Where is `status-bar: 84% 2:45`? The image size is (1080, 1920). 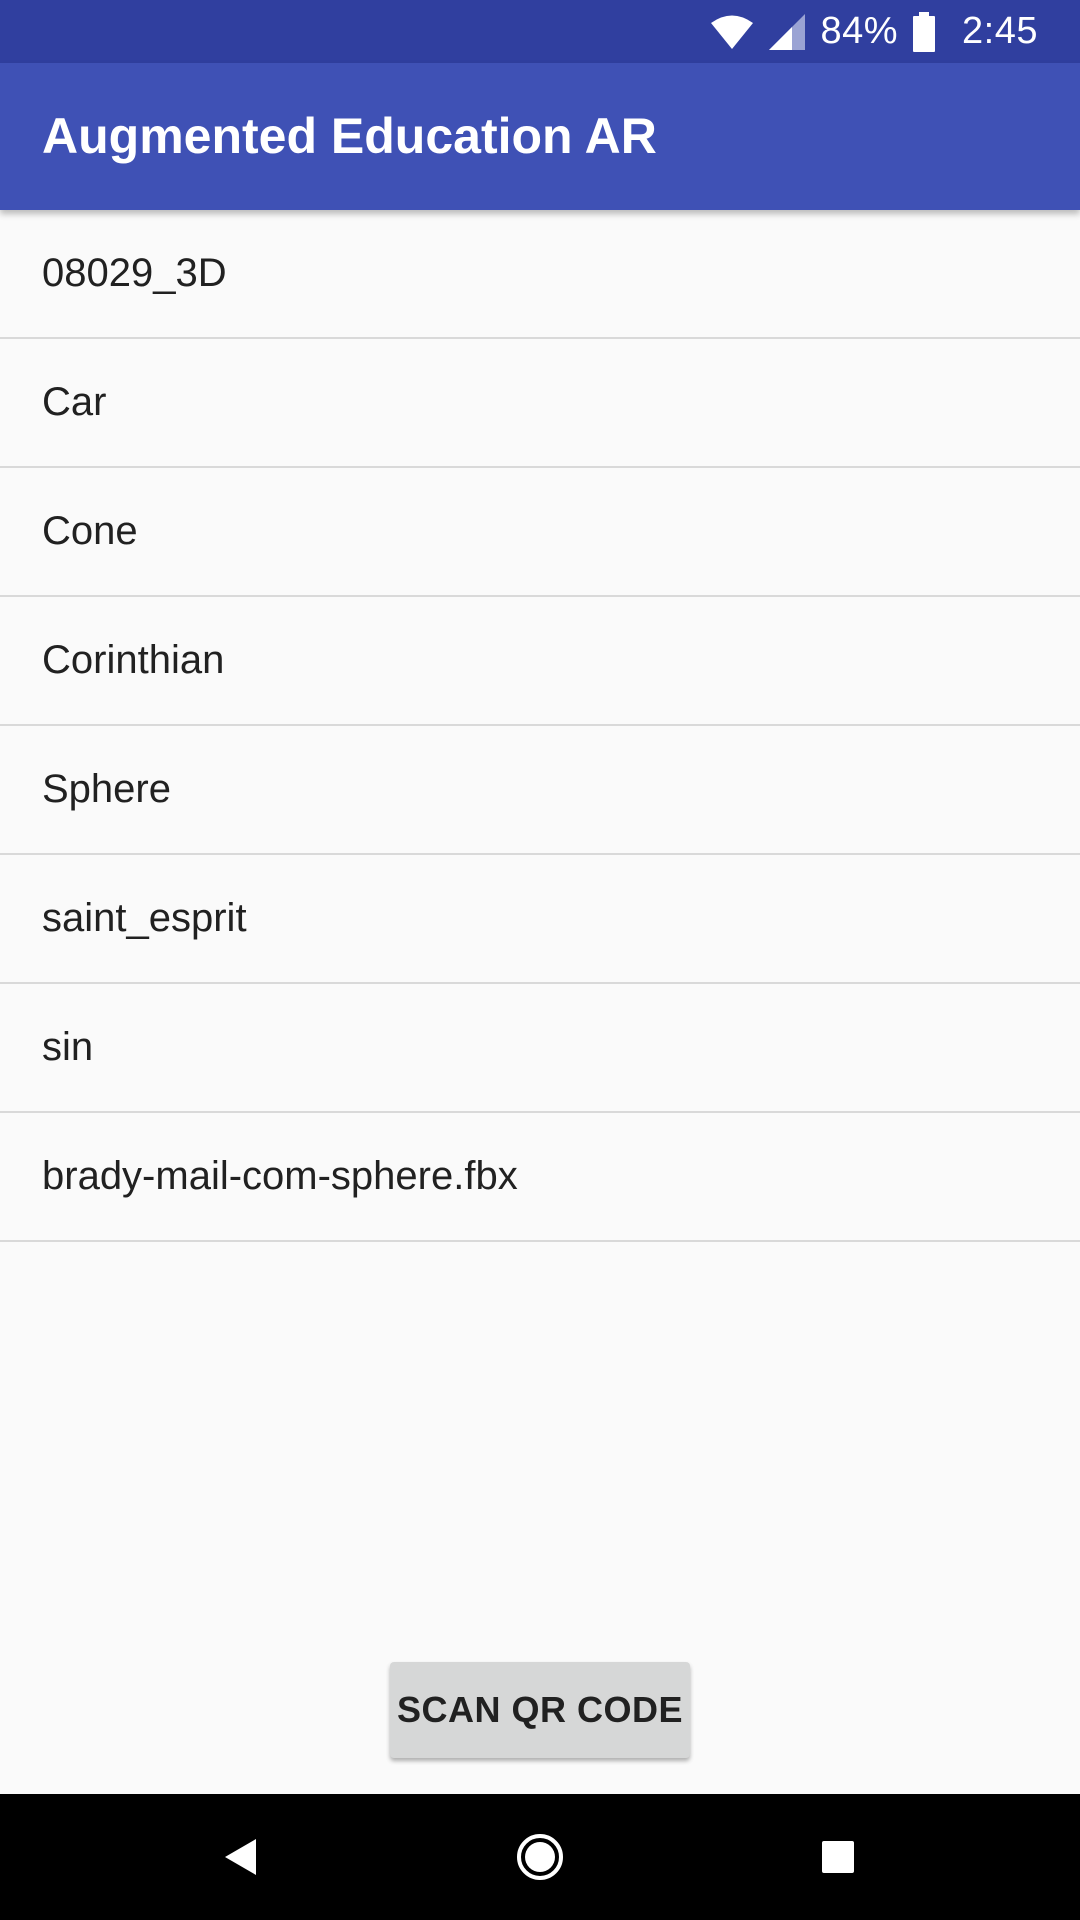 status-bar: 84% 2:45 is located at coordinates (540, 31).